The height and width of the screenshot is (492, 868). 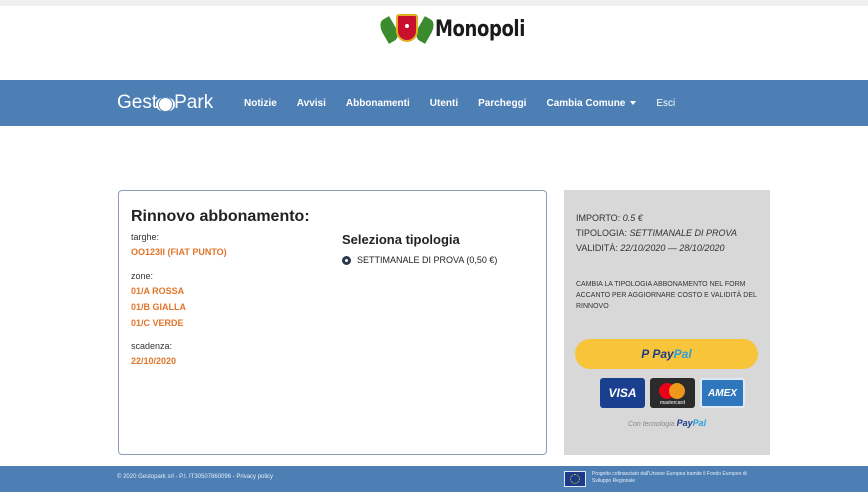 I want to click on paypal-button: P Pay Pal, so click(x=666, y=354).